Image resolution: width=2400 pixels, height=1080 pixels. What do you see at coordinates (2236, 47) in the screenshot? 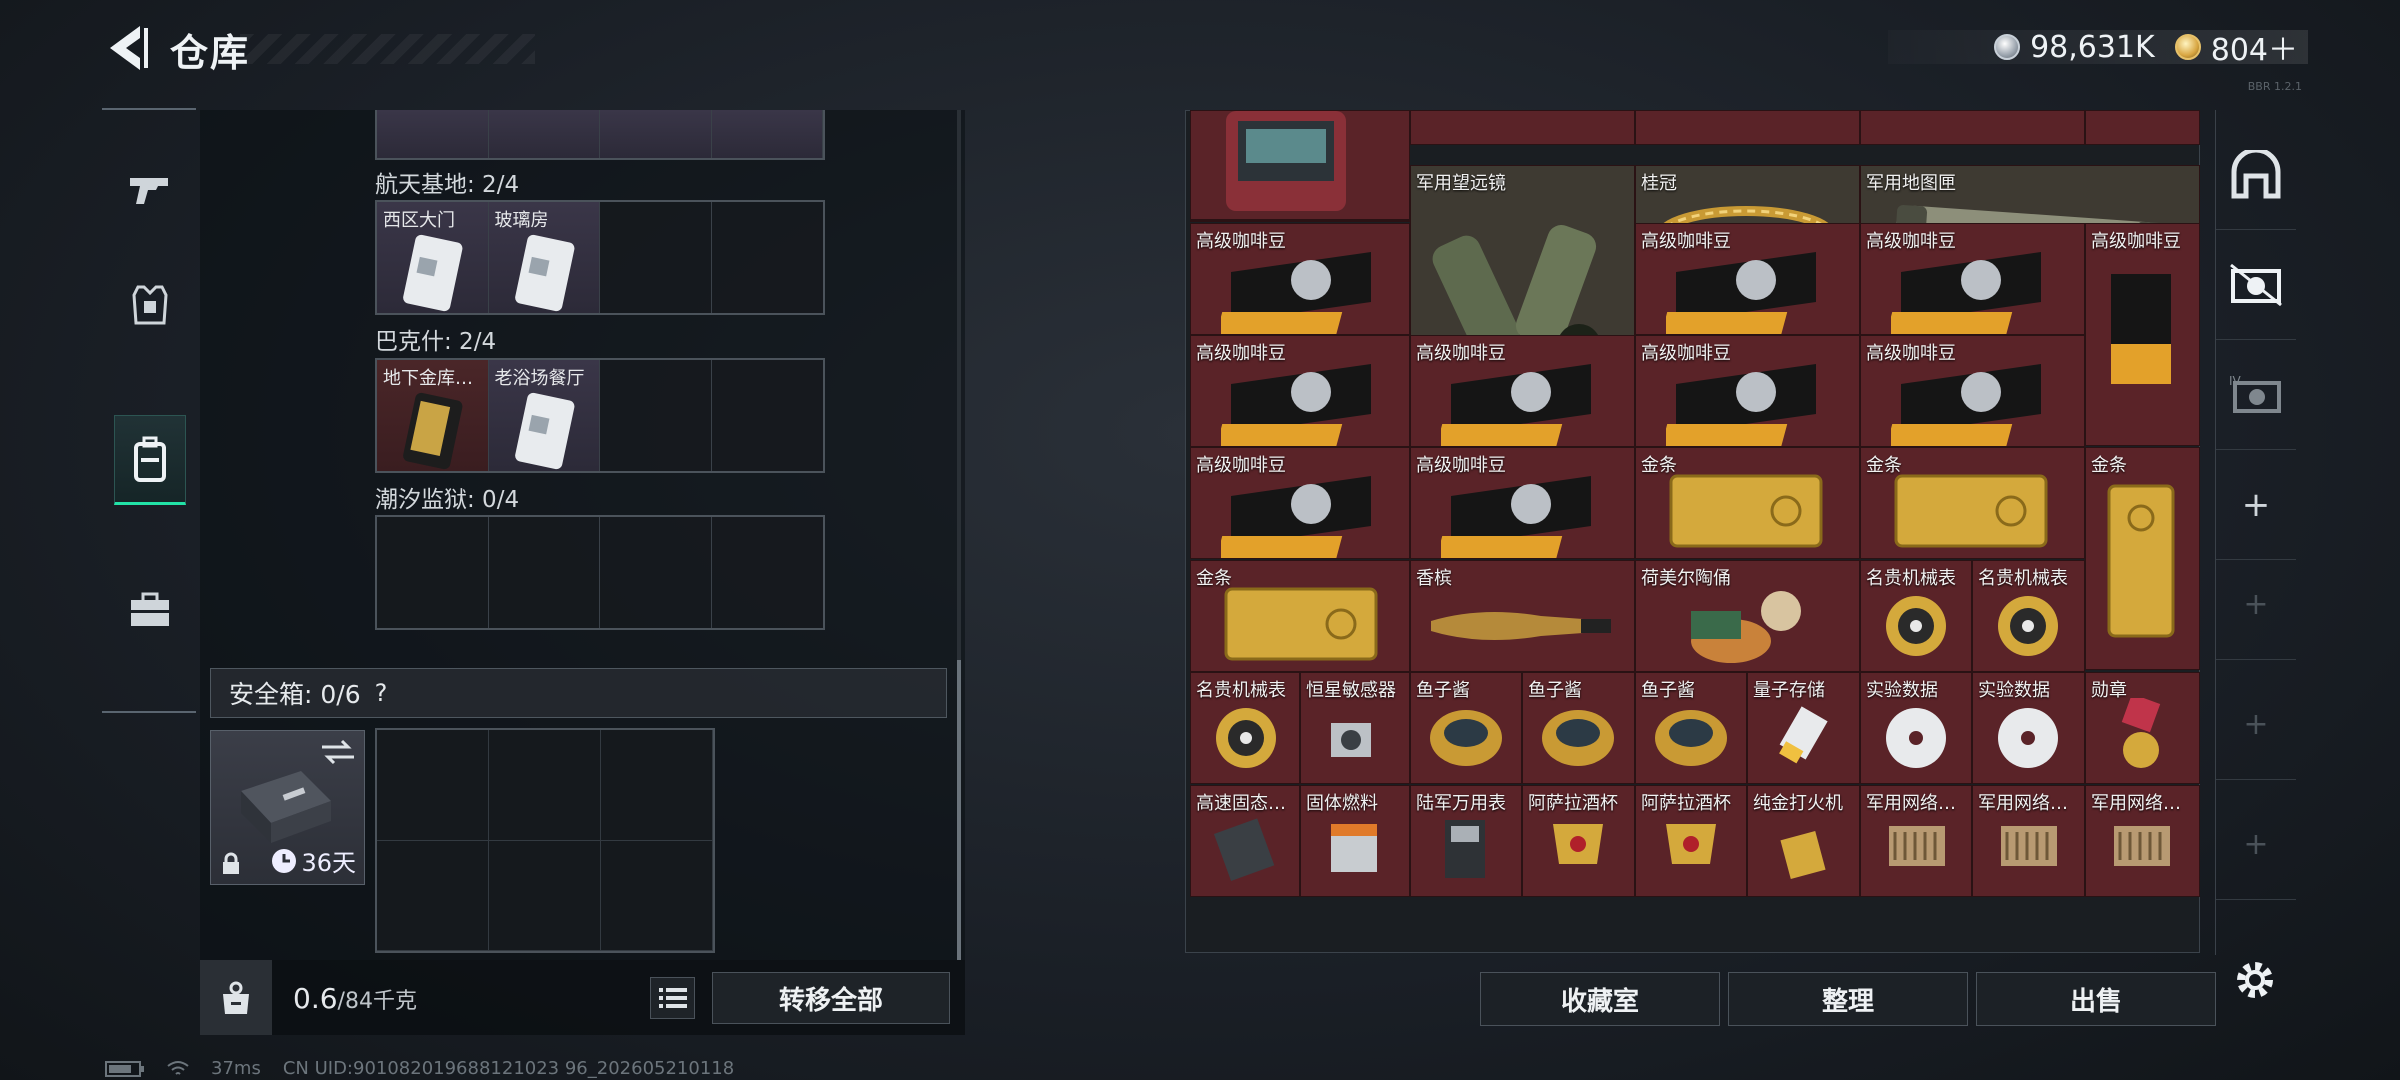
I see `gold-currency: 804＋` at bounding box center [2236, 47].